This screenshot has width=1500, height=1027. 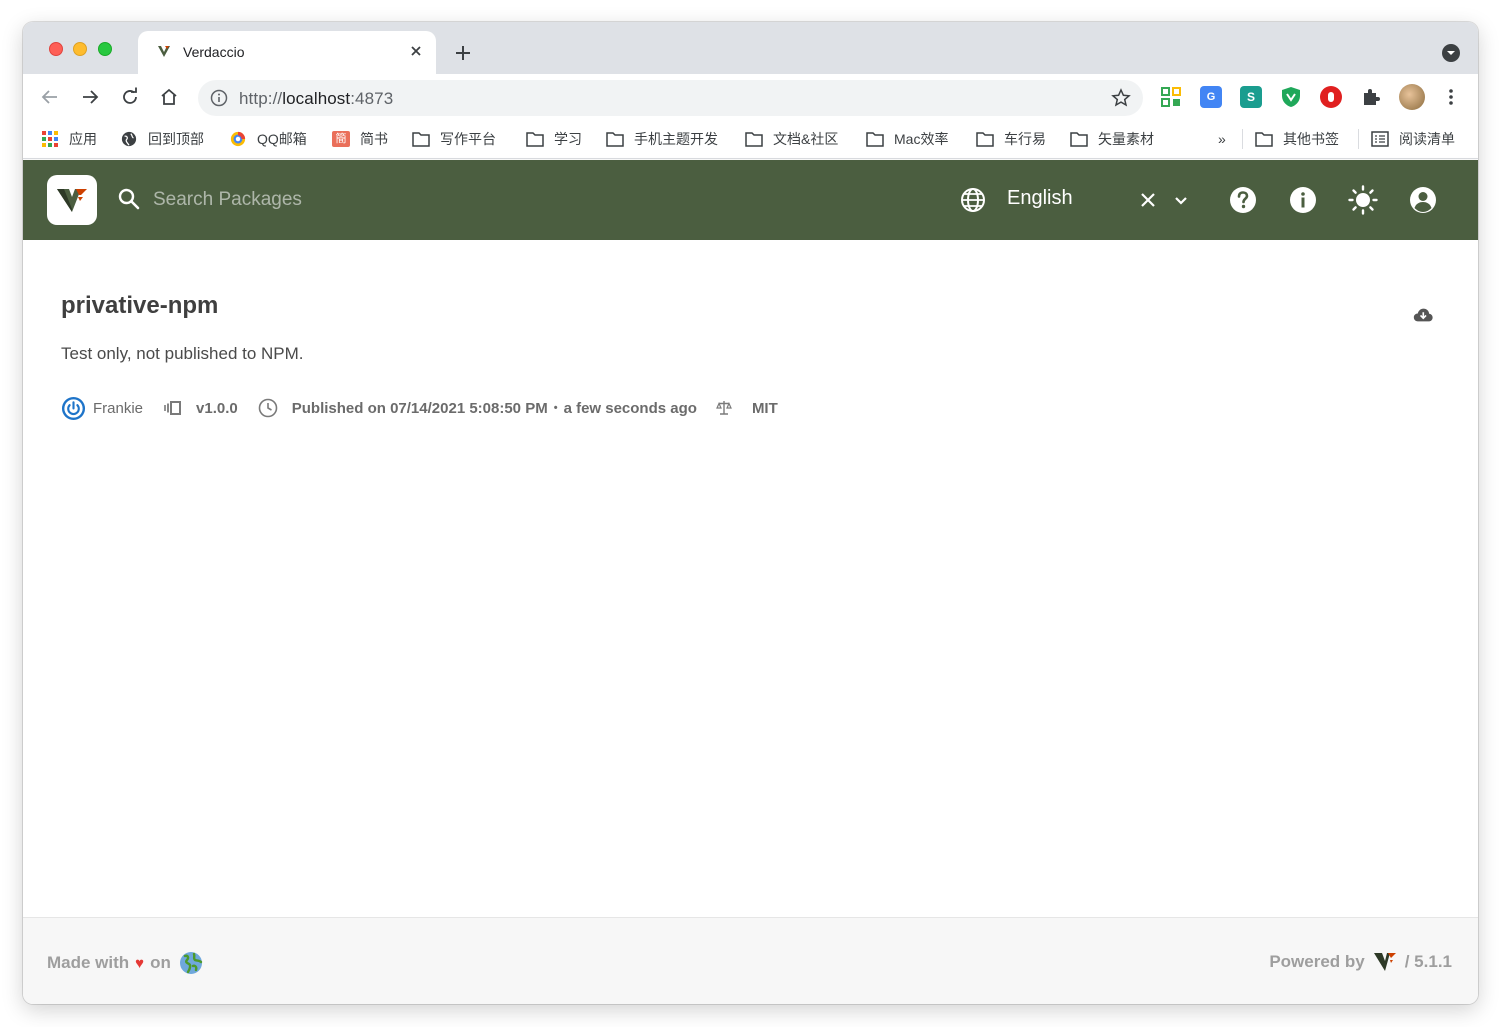 What do you see at coordinates (1025, 139) in the screenshot?
I see `bookmark-label: 车行易` at bounding box center [1025, 139].